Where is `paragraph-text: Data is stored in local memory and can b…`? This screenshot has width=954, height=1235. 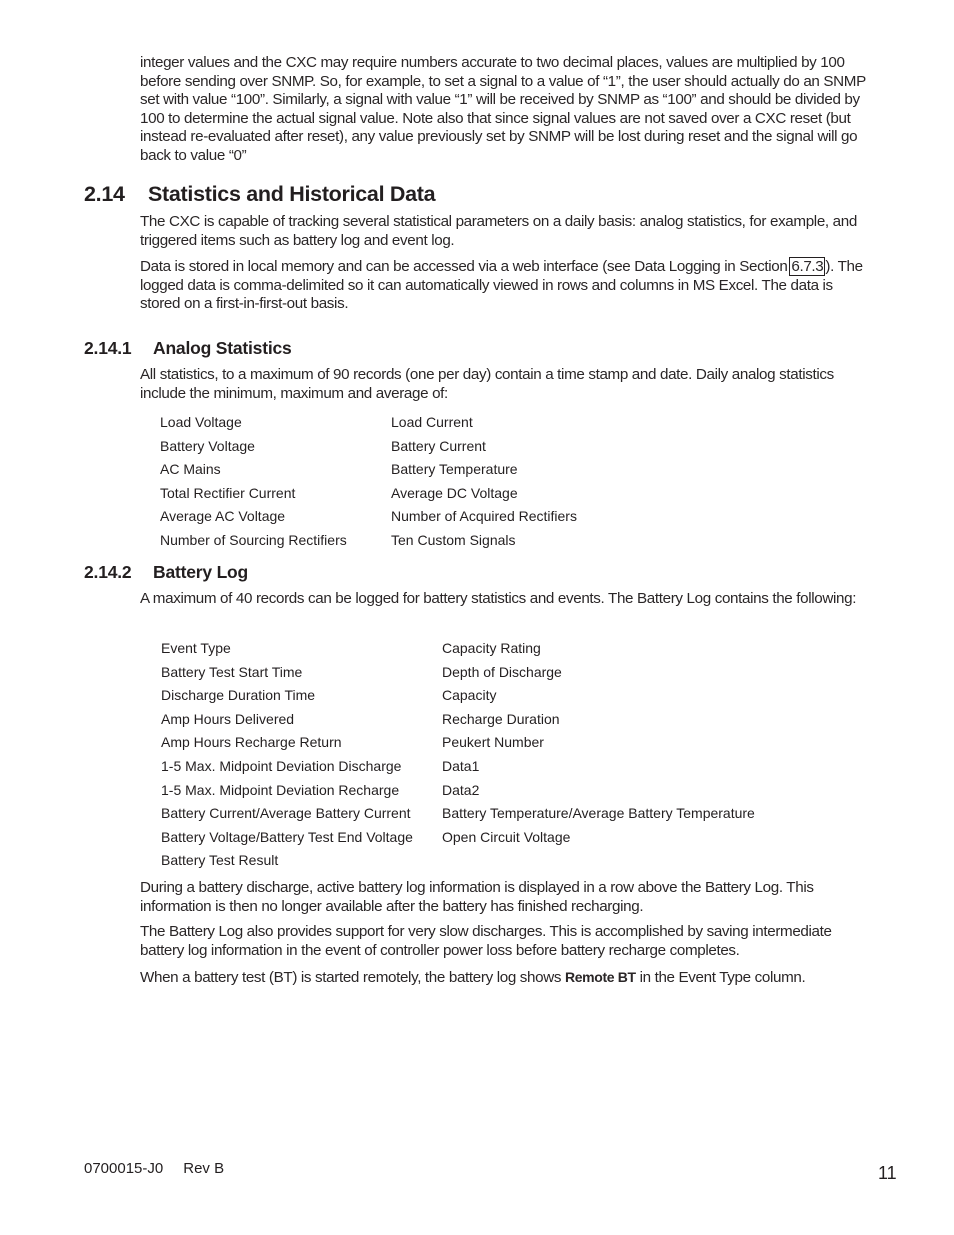
paragraph-text: Data is stored in local memory and can b… is located at coordinates (466, 266).